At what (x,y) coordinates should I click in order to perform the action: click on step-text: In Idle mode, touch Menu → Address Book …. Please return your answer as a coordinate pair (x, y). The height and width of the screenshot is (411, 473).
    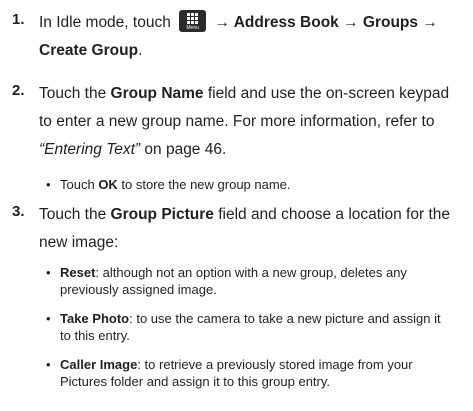
    Looking at the image, I should click on (252, 38).